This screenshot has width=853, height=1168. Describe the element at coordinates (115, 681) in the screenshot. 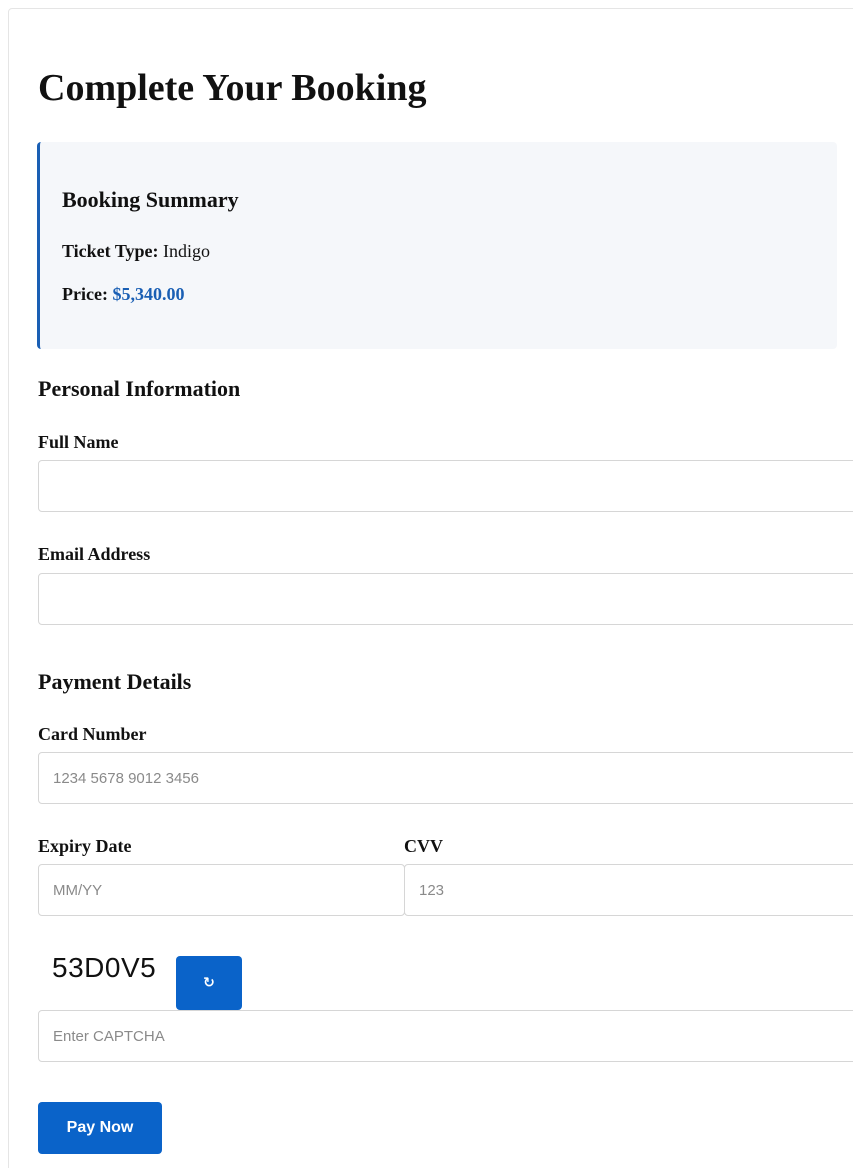

I see `payment-details-heading: Payment Details` at that location.